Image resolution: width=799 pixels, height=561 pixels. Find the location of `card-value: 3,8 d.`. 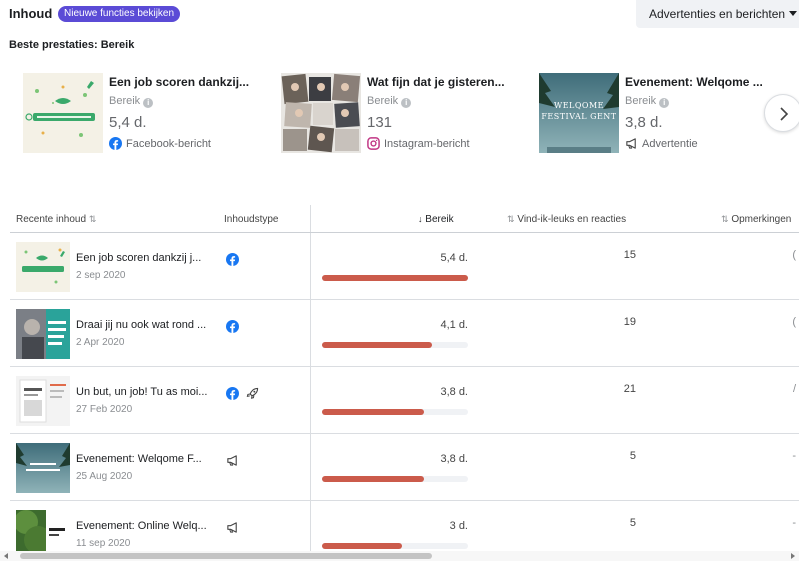

card-value: 3,8 d. is located at coordinates (644, 122).